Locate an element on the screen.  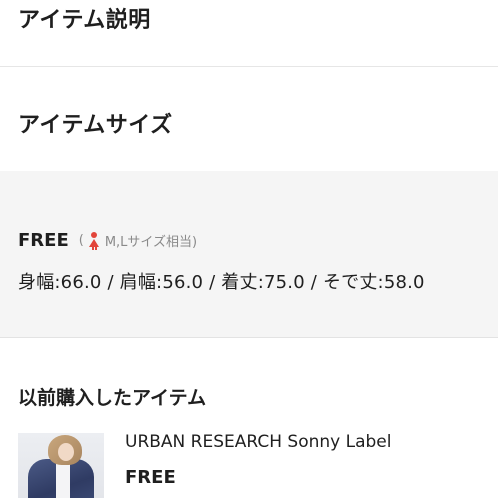
note-open-paren: ( is located at coordinates (81, 240).